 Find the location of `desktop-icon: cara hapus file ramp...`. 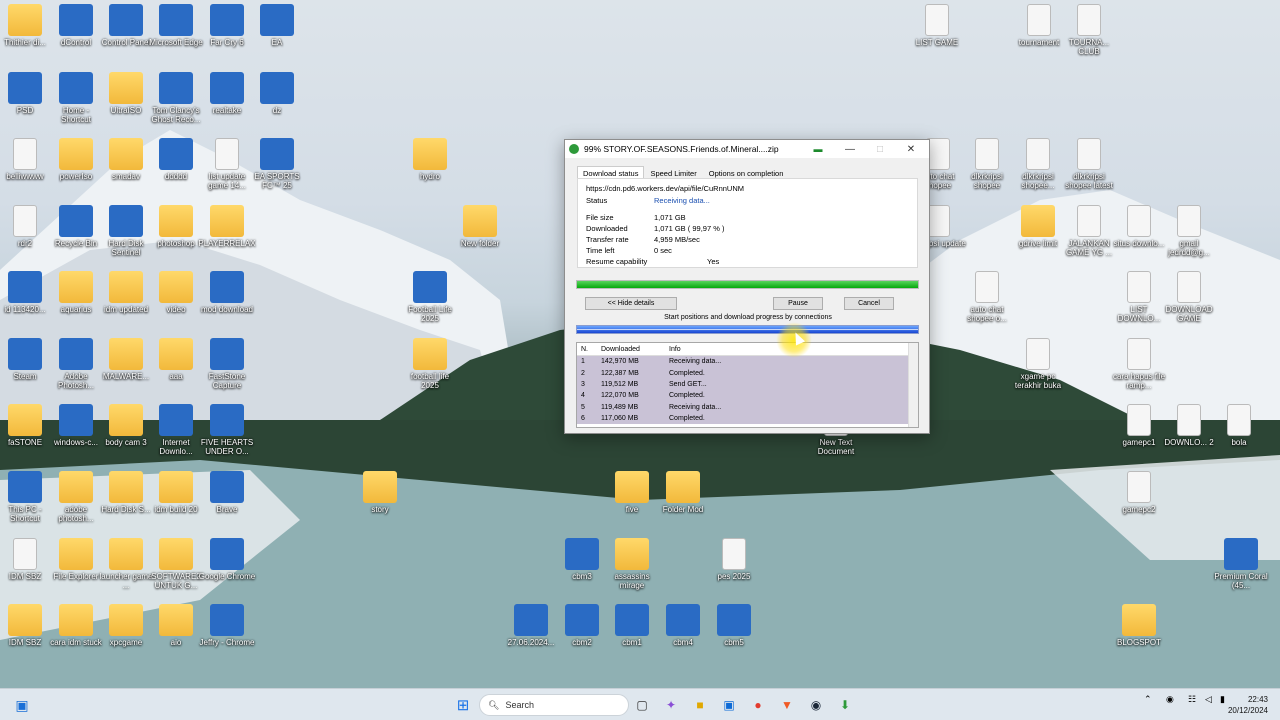

desktop-icon: cara hapus file ramp... is located at coordinates (1139, 364).